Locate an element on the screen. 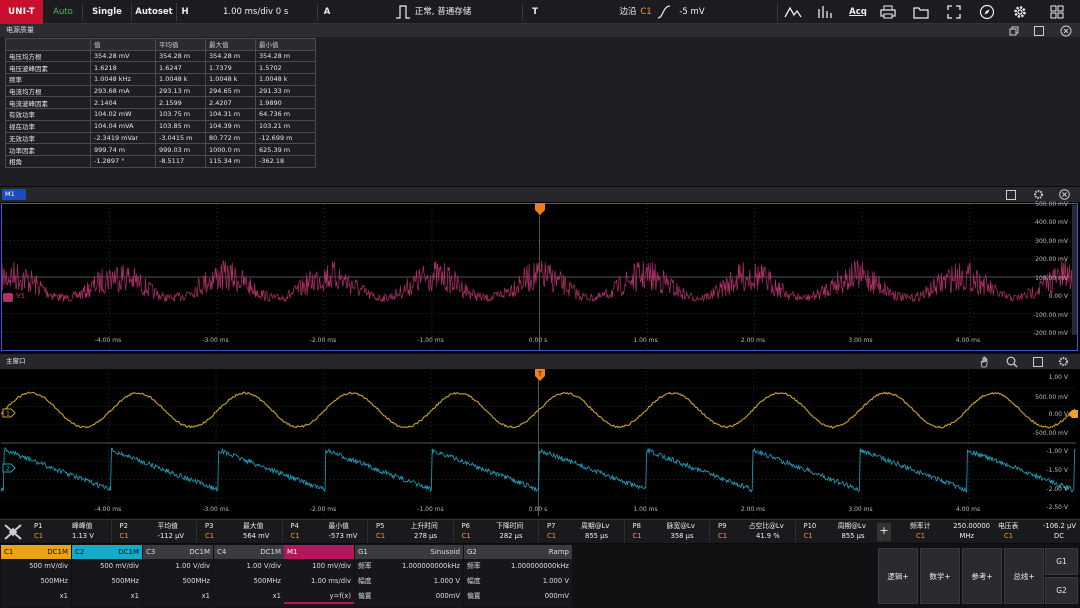 The height and width of the screenshot is (608, 1080). single-button: Single is located at coordinates (107, 12).